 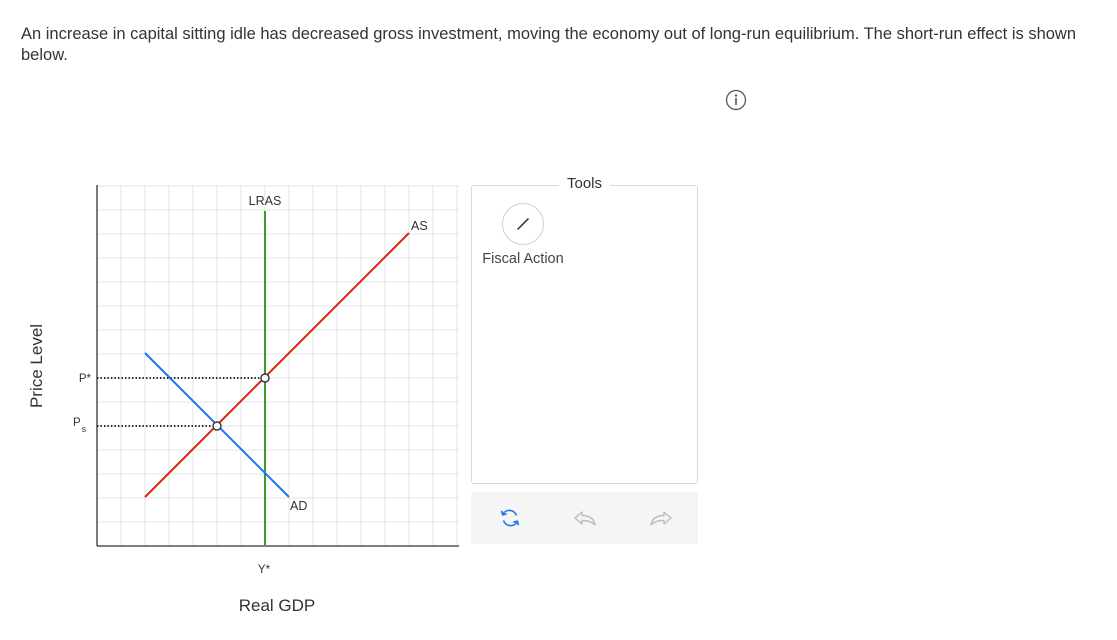 I want to click on x-axis-title: Real GDP, so click(x=277, y=605).